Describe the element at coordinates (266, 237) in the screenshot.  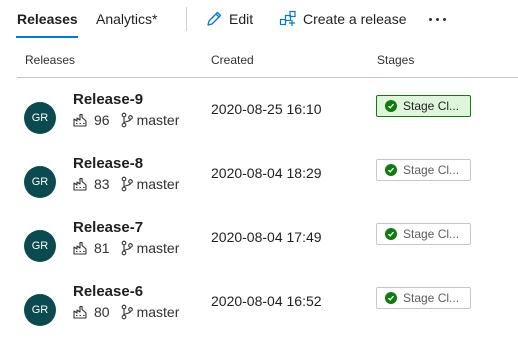
I see `created-date: 2020-08-04 17:49` at that location.